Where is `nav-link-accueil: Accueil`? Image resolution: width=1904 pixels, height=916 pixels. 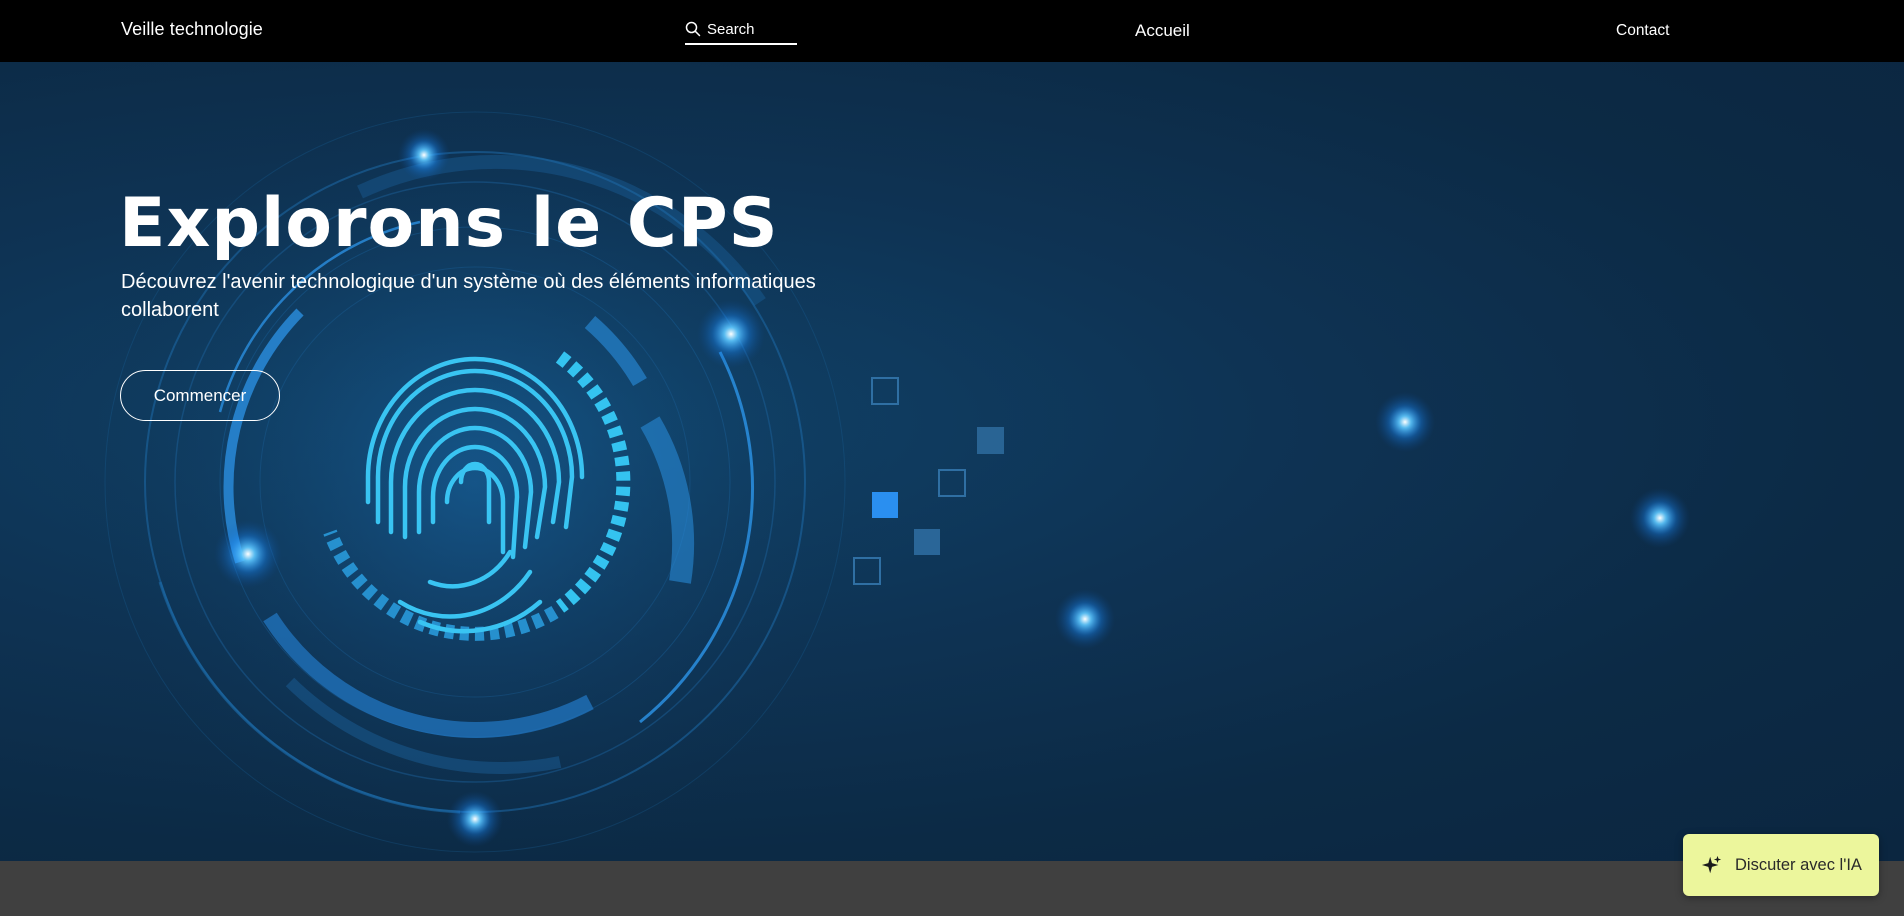 nav-link-accueil: Accueil is located at coordinates (1162, 31).